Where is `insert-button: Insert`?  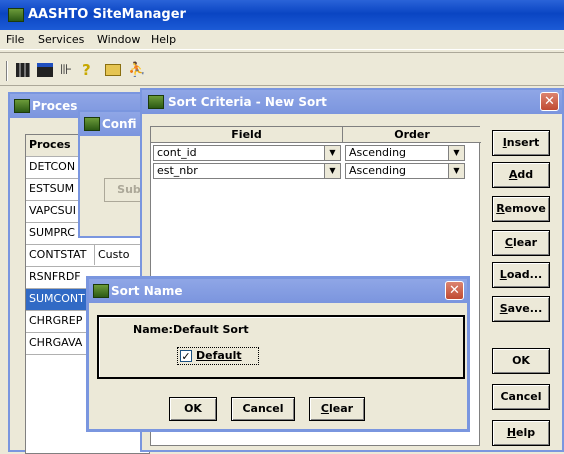 insert-button: Insert is located at coordinates (521, 143).